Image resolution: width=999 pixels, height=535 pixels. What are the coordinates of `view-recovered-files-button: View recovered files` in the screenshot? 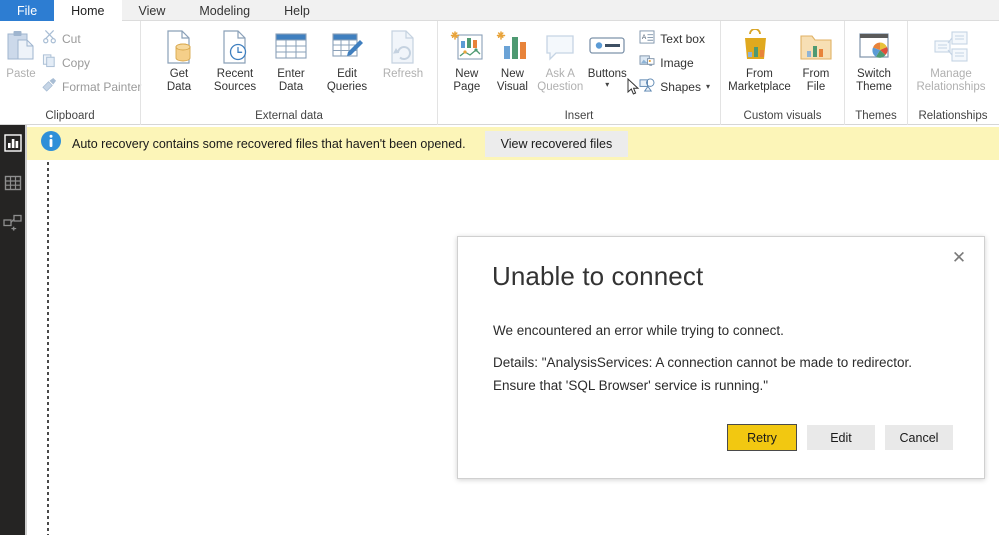 It's located at (556, 143).